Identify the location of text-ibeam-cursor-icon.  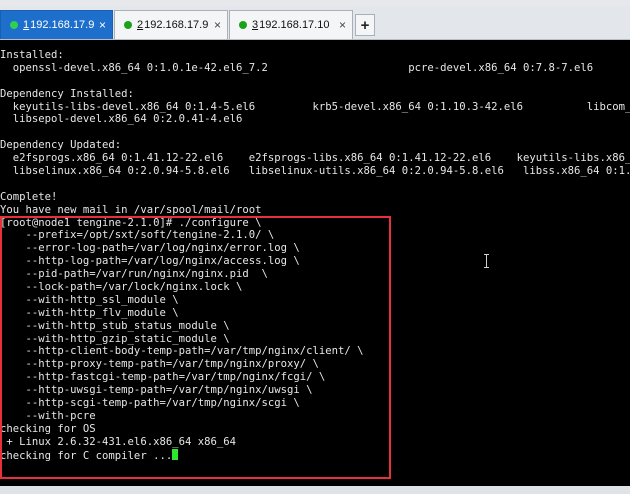
(487, 261).